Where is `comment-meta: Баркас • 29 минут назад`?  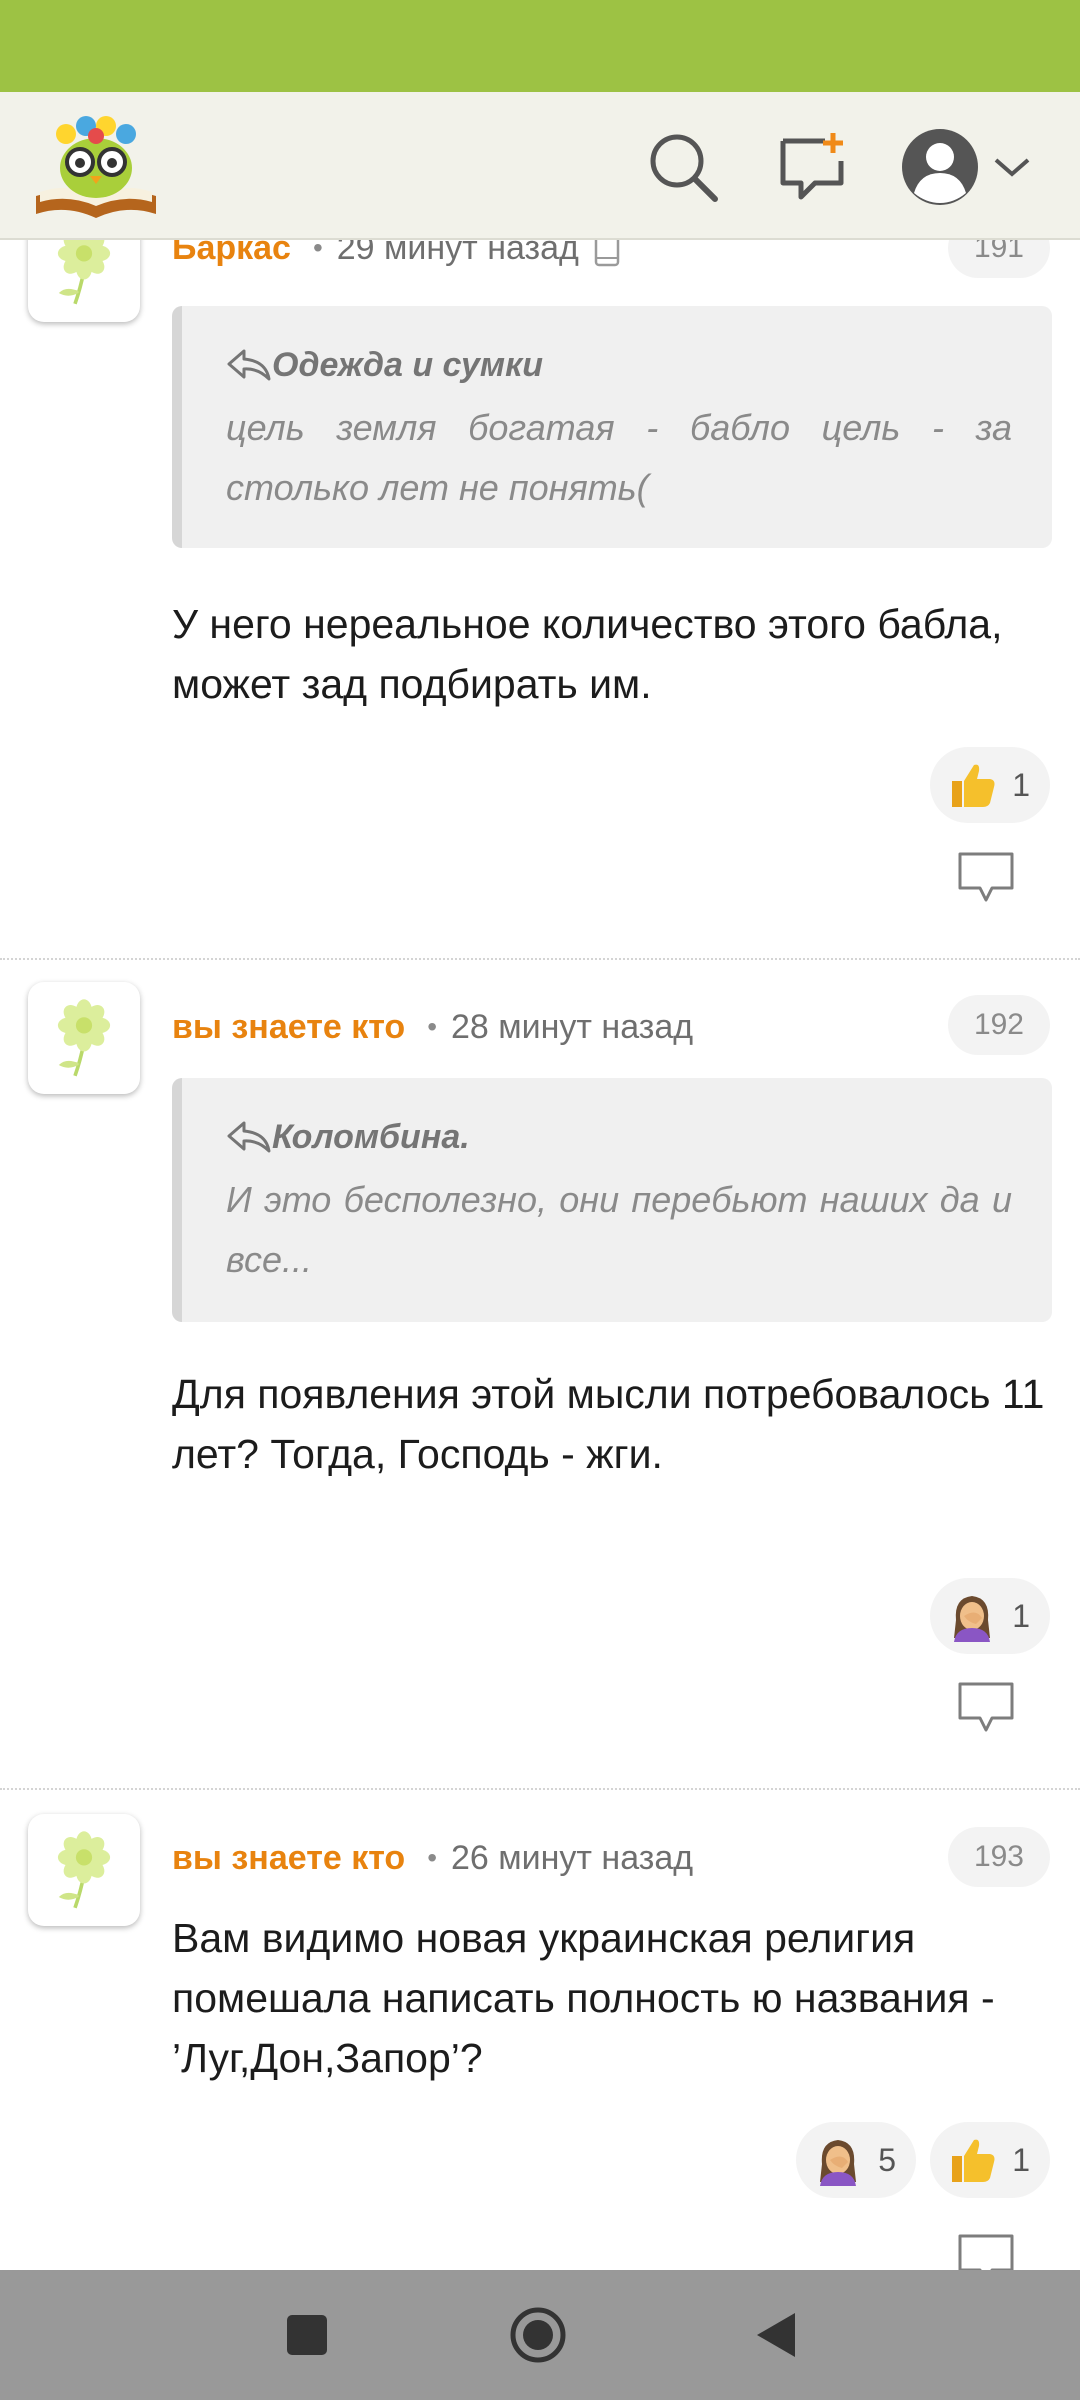
comment-meta: Баркас • 29 минут назад is located at coordinates (396, 258).